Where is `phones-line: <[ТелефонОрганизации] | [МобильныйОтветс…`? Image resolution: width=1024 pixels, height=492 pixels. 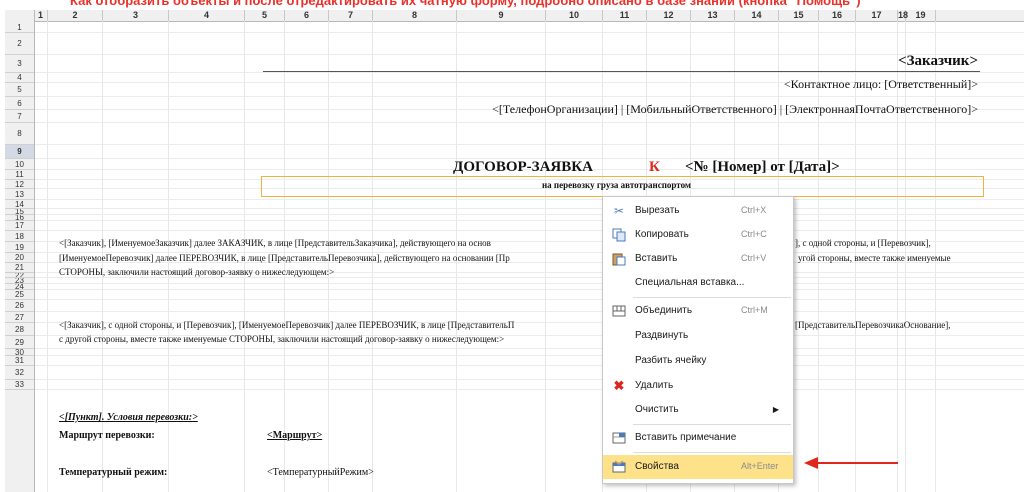 phones-line: <[ТелефонОрганизации] | [МобильныйОтветс… is located at coordinates (735, 109).